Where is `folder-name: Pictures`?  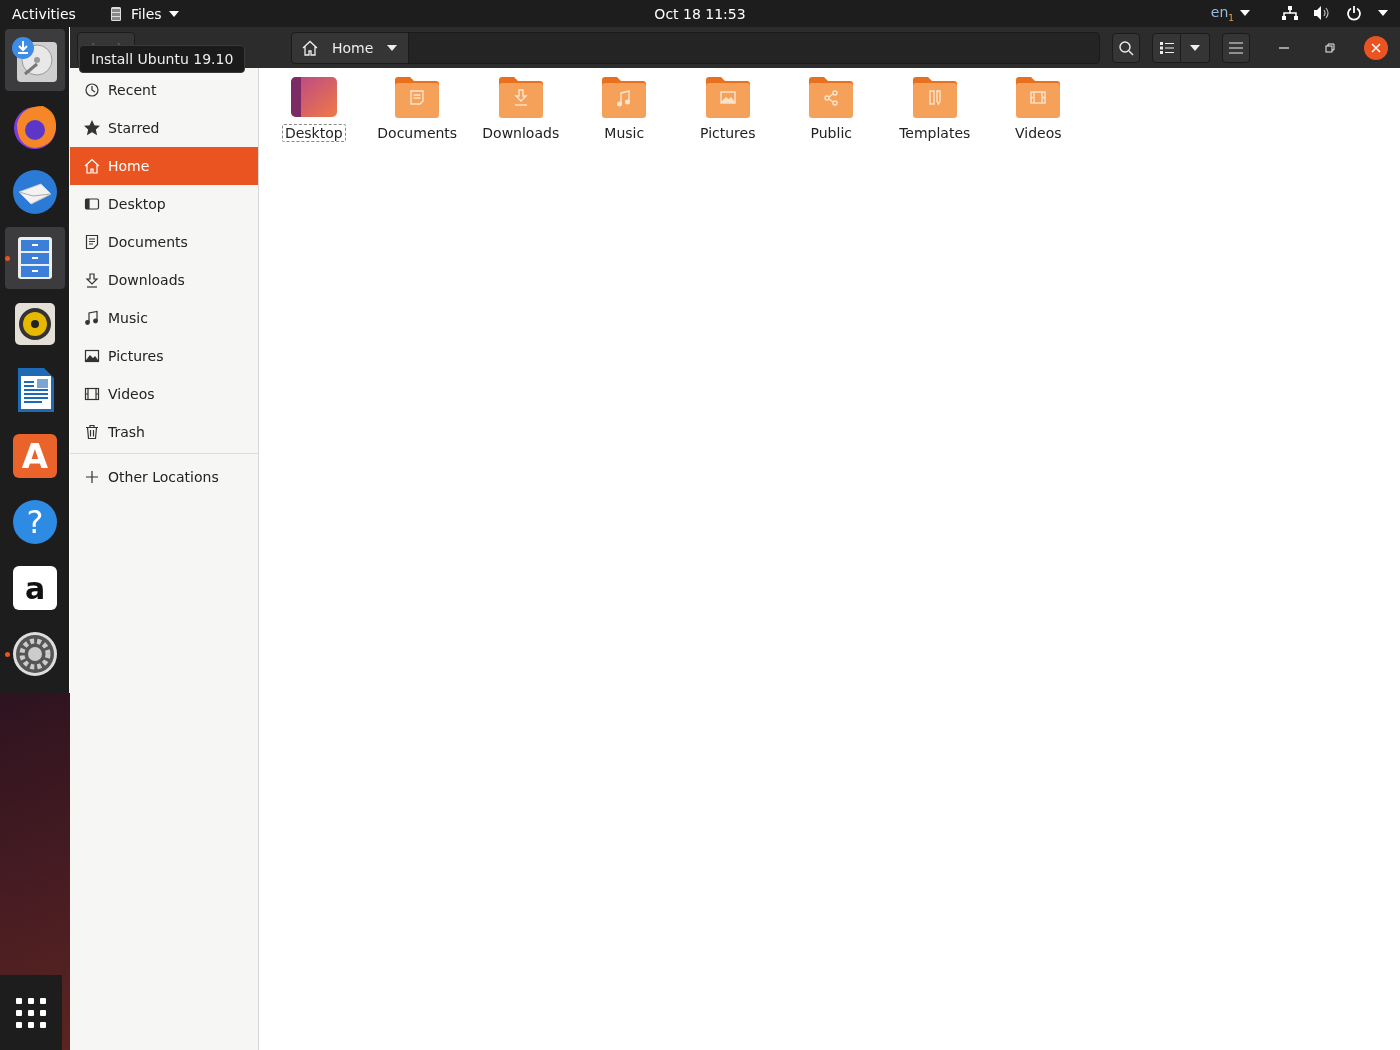 folder-name: Pictures is located at coordinates (728, 133).